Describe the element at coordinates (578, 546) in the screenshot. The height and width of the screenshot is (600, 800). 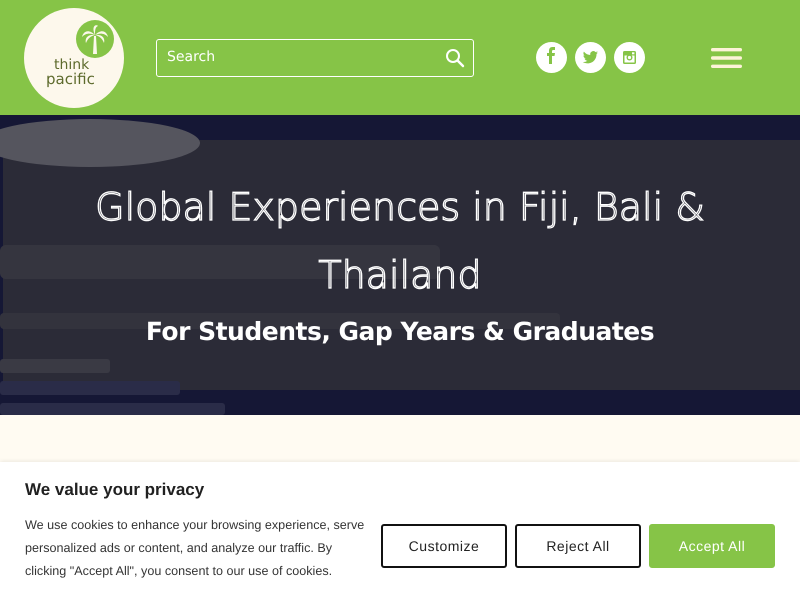
I see `cookie-button: Reject All` at that location.